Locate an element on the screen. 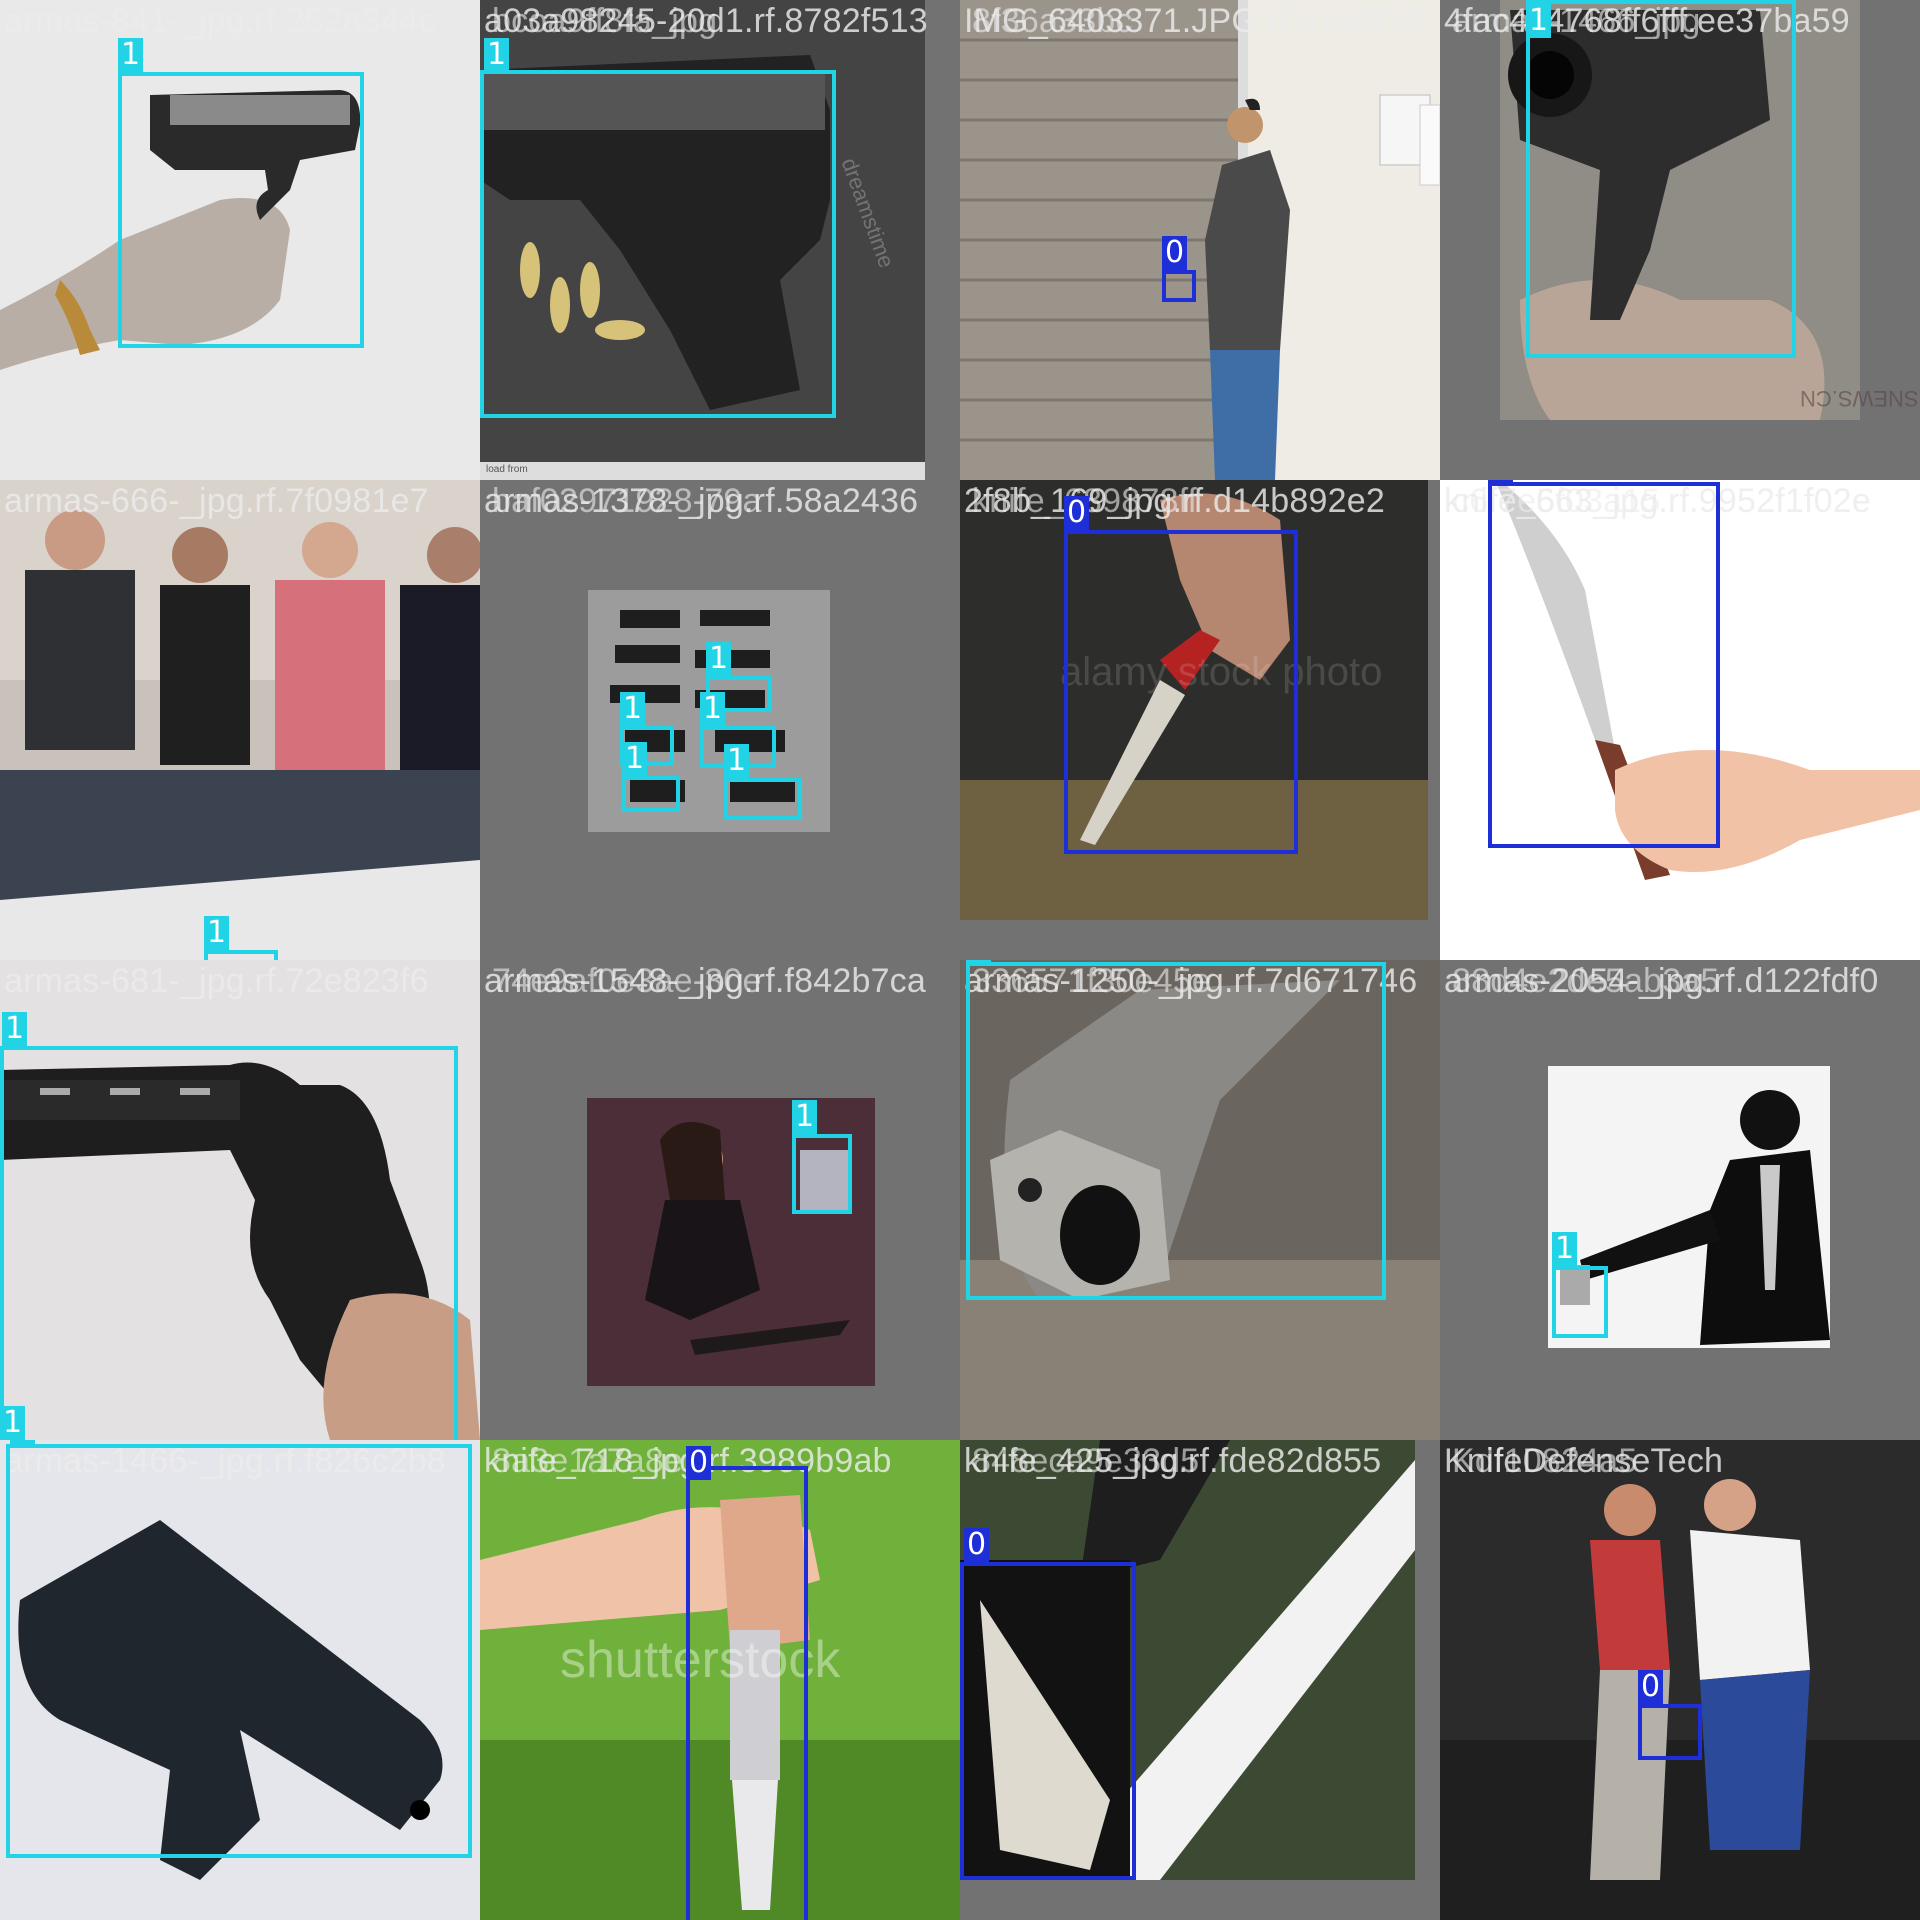  tile-filename-overlap: bcoa9ff8fa_jpg is located at coordinates (605, 21).